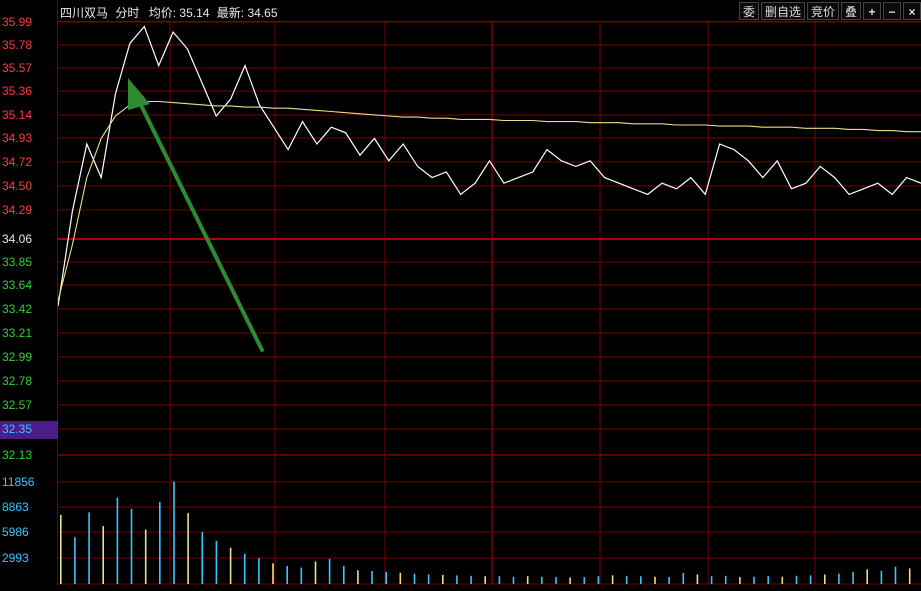  What do you see at coordinates (17, 429) in the screenshot?
I see `price-tick-label: 32.35` at bounding box center [17, 429].